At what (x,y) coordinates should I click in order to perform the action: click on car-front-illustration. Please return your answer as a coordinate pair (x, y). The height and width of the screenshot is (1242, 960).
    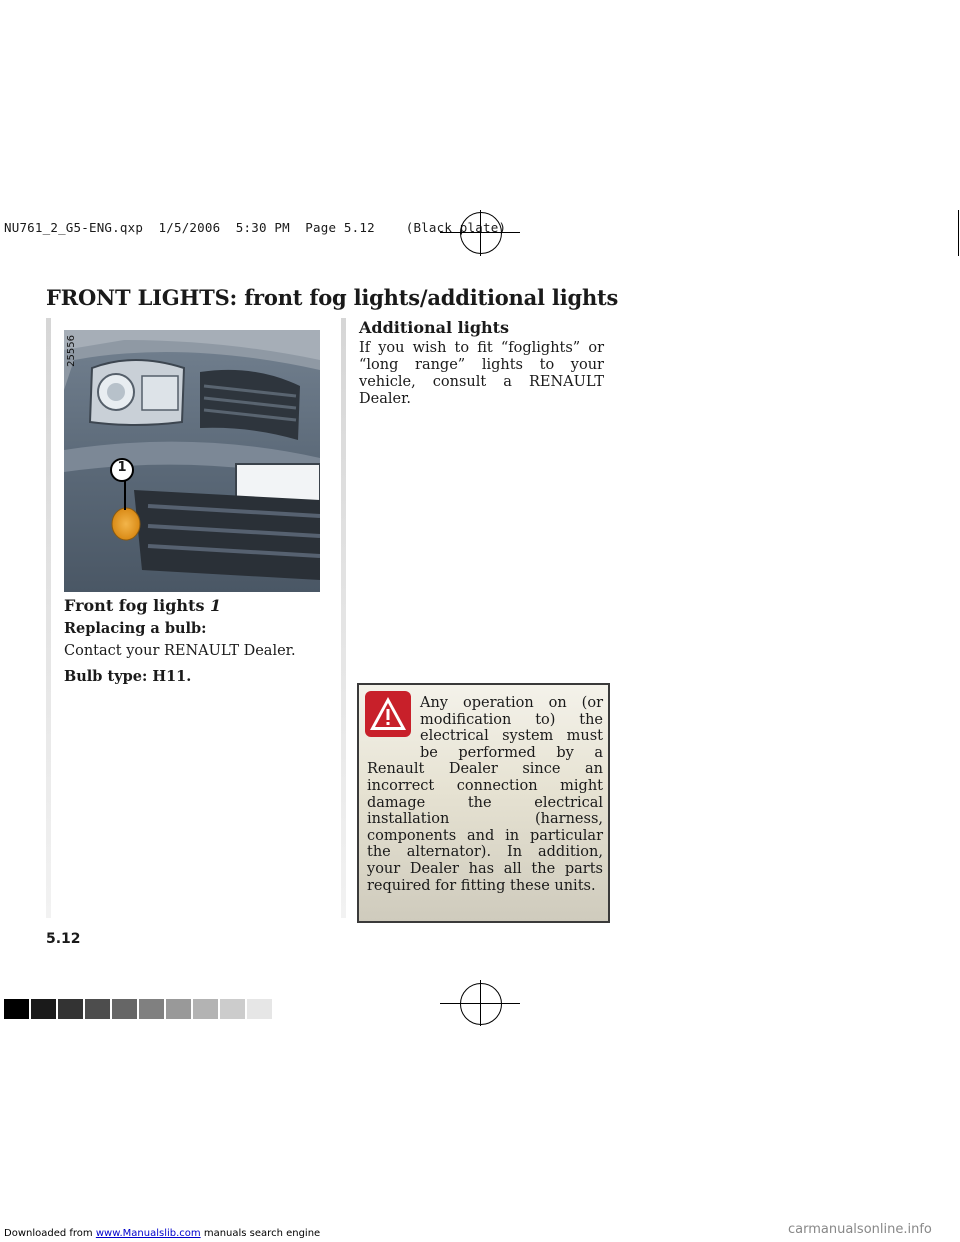
    Looking at the image, I should click on (192, 461).